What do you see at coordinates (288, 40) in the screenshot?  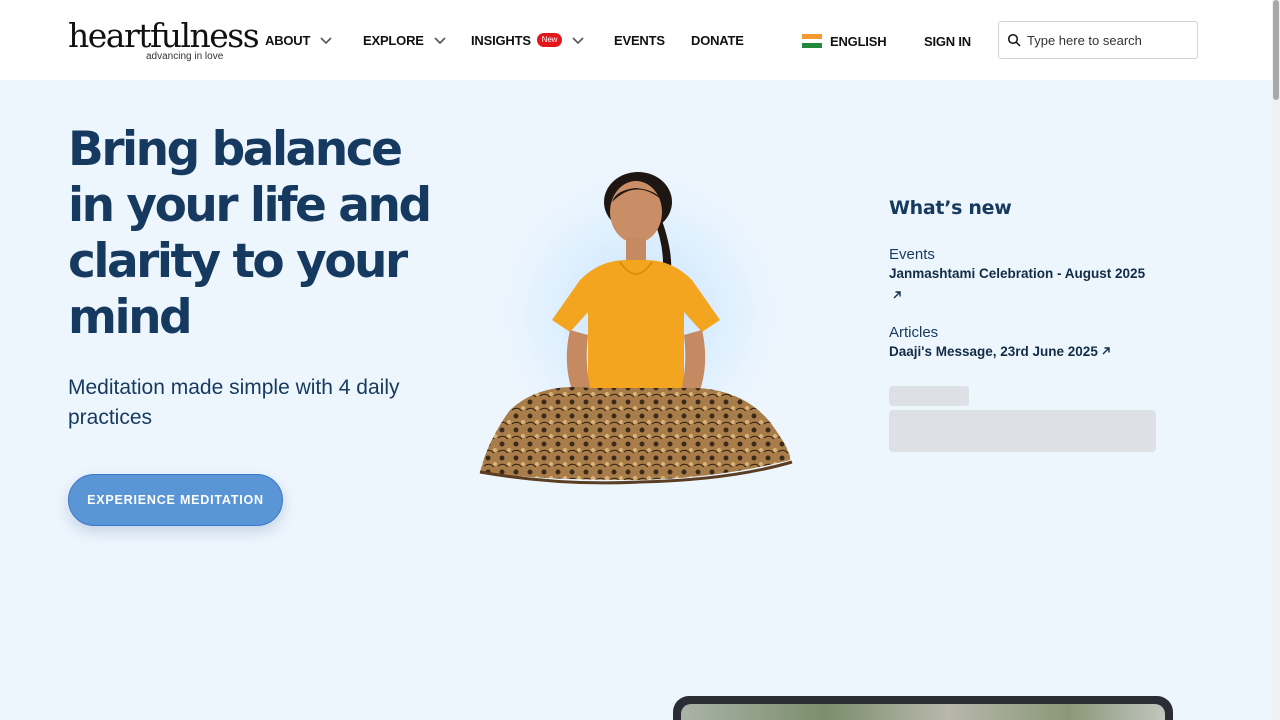 I see `nav-about-label: ABOUT` at bounding box center [288, 40].